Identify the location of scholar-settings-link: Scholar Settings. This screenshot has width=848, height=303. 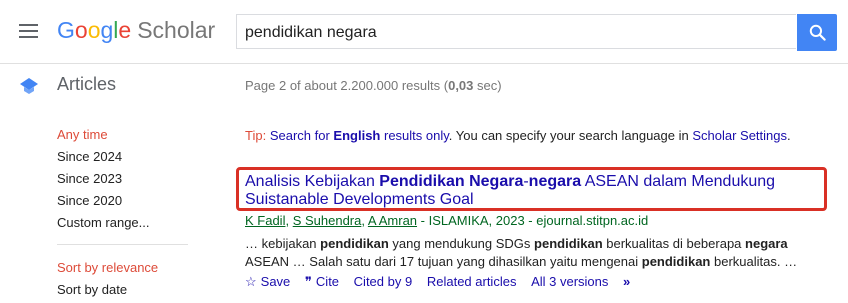
(739, 135).